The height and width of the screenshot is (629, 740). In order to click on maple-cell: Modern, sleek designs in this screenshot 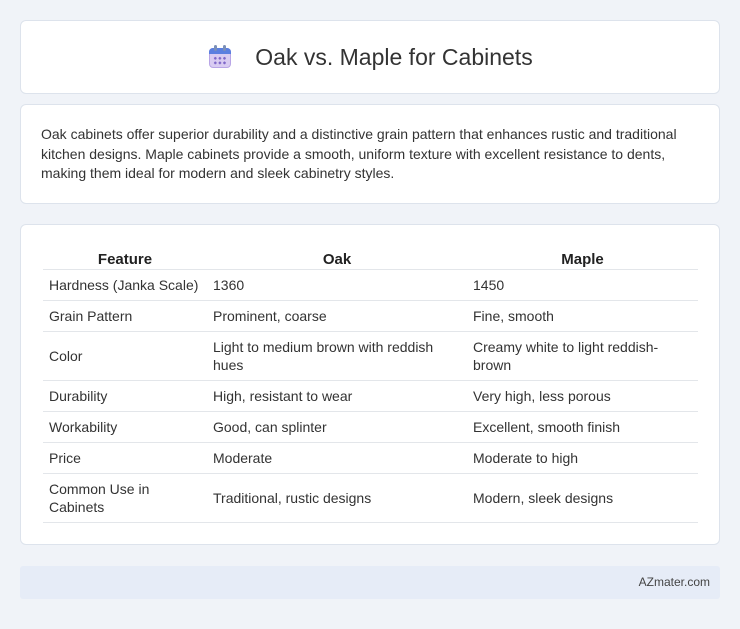, I will do `click(582, 498)`.